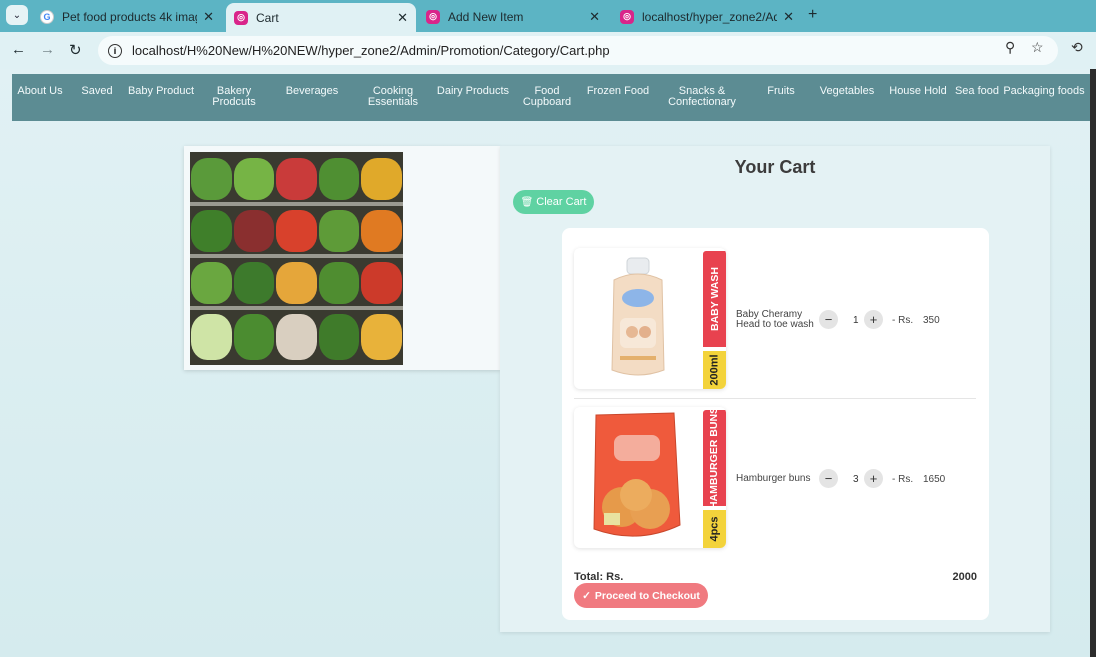 The image size is (1096, 657). I want to click on item-price: 350, so click(931, 320).